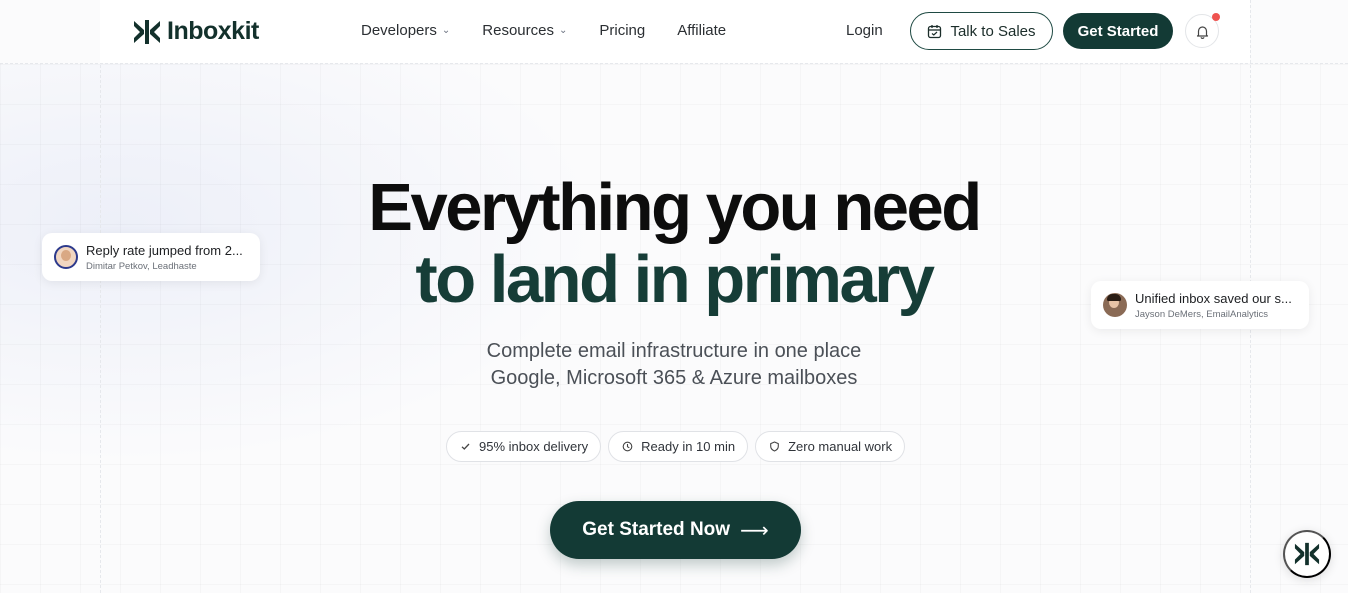 Image resolution: width=1348 pixels, height=593 pixels. I want to click on nav-item-label: Resources, so click(518, 30).